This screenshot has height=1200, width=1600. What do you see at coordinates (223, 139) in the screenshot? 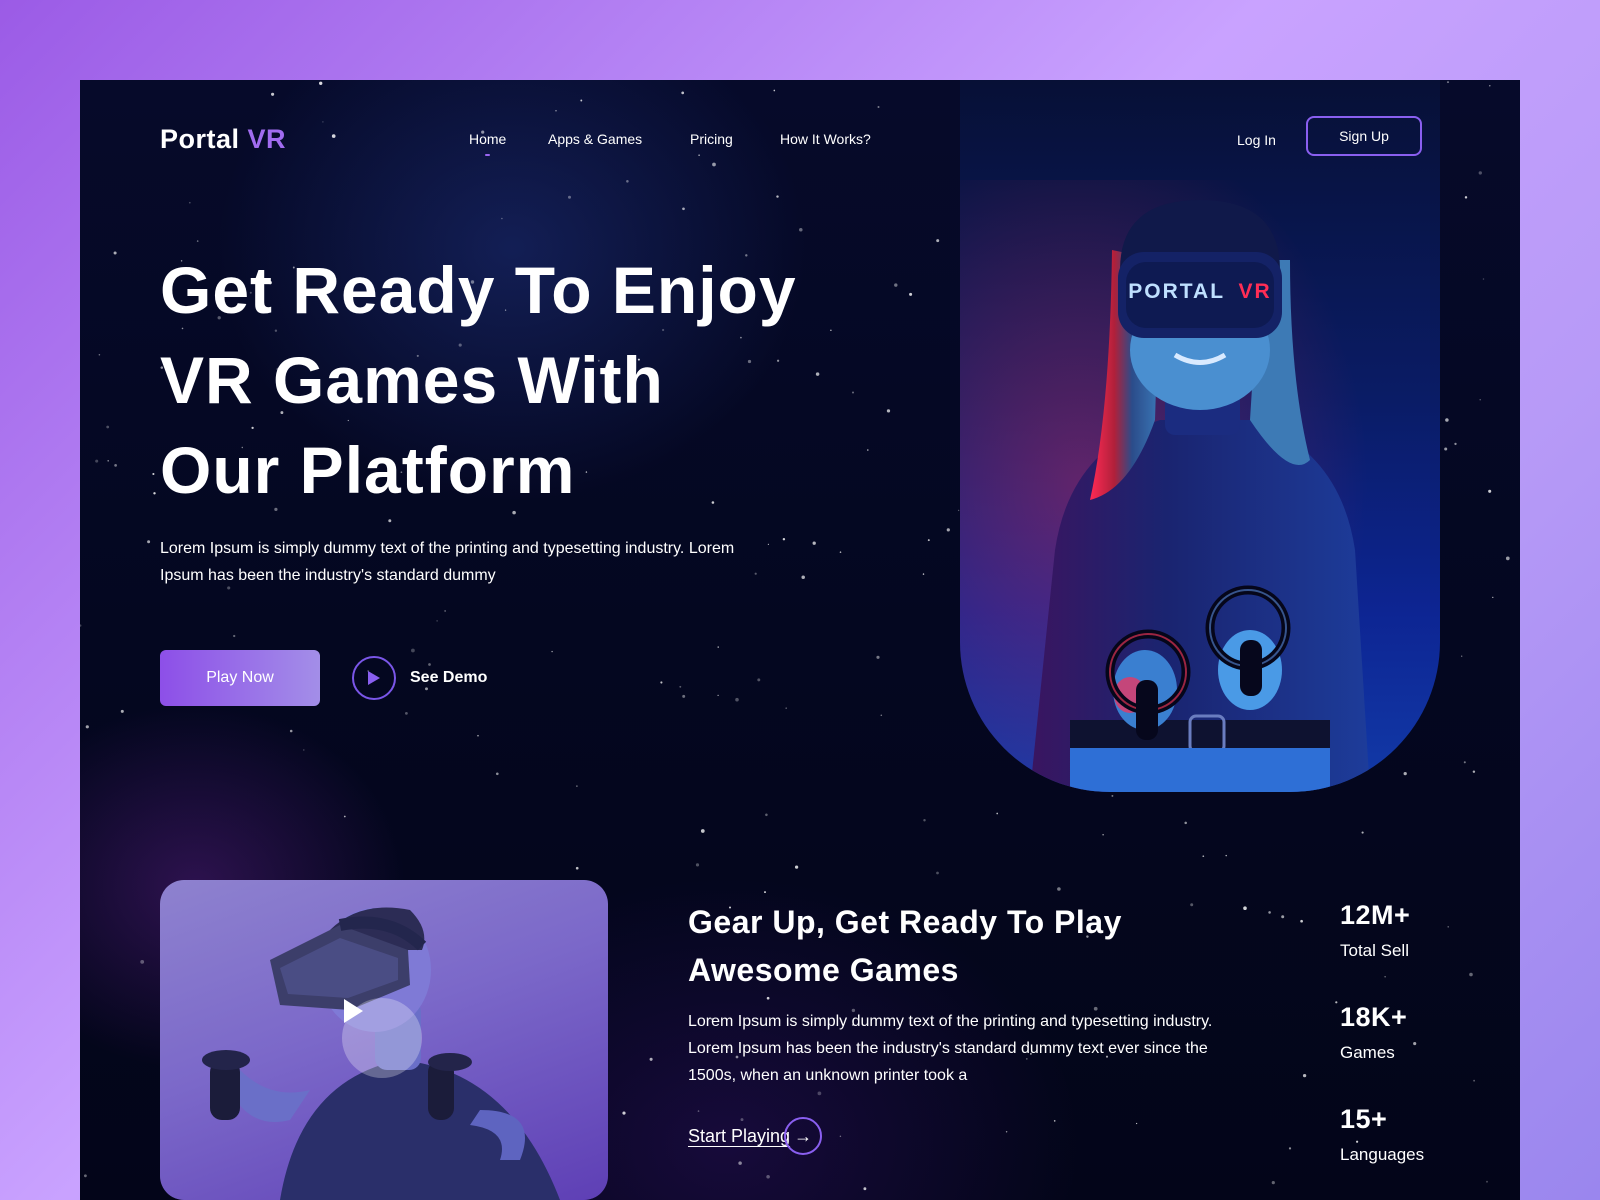
I see `brand-logo: Portal VR` at bounding box center [223, 139].